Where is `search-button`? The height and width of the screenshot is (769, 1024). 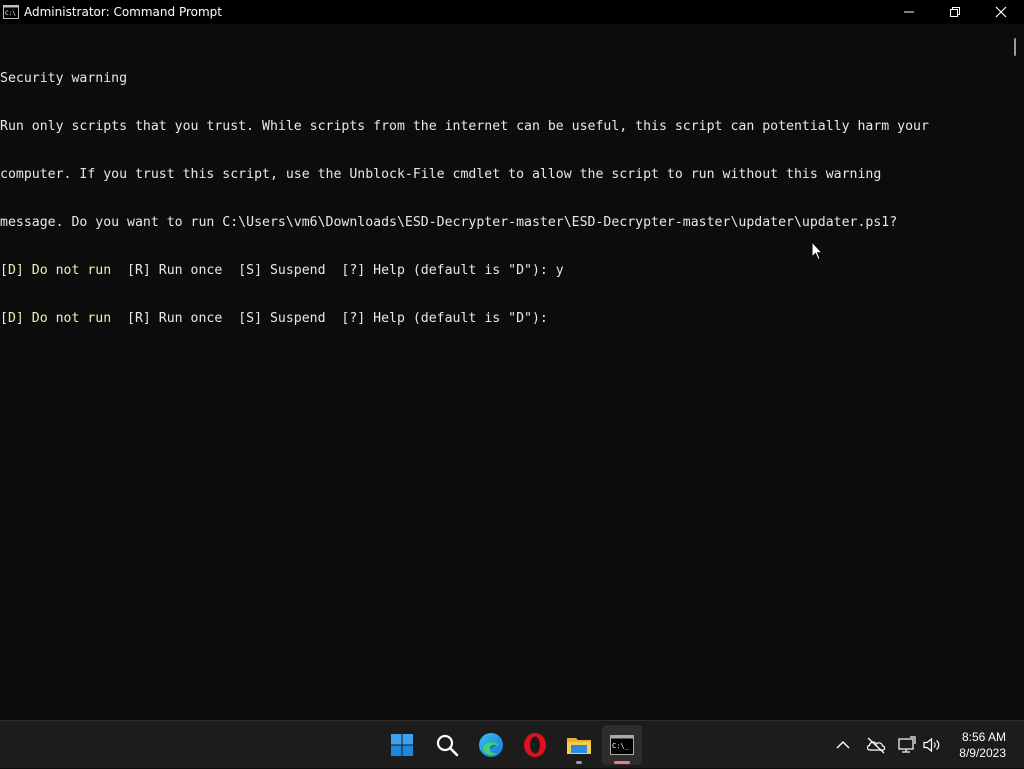
search-button is located at coordinates (447, 745).